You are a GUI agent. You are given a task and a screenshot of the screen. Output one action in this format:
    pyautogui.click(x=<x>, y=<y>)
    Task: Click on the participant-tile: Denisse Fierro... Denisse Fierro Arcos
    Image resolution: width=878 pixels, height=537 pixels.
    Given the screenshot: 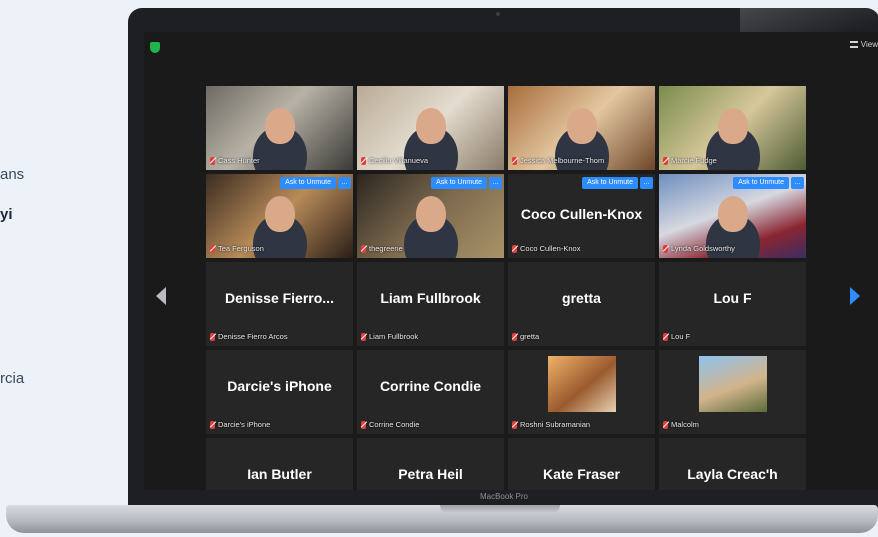 What is the action you would take?
    pyautogui.click(x=279, y=304)
    